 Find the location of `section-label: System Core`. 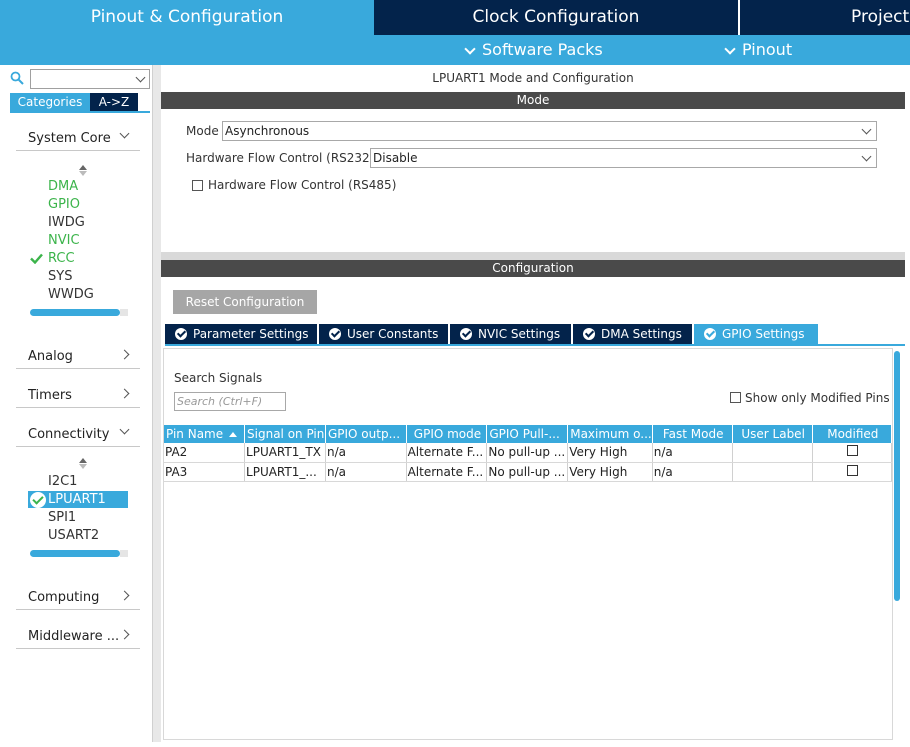

section-label: System Core is located at coordinates (69, 138).